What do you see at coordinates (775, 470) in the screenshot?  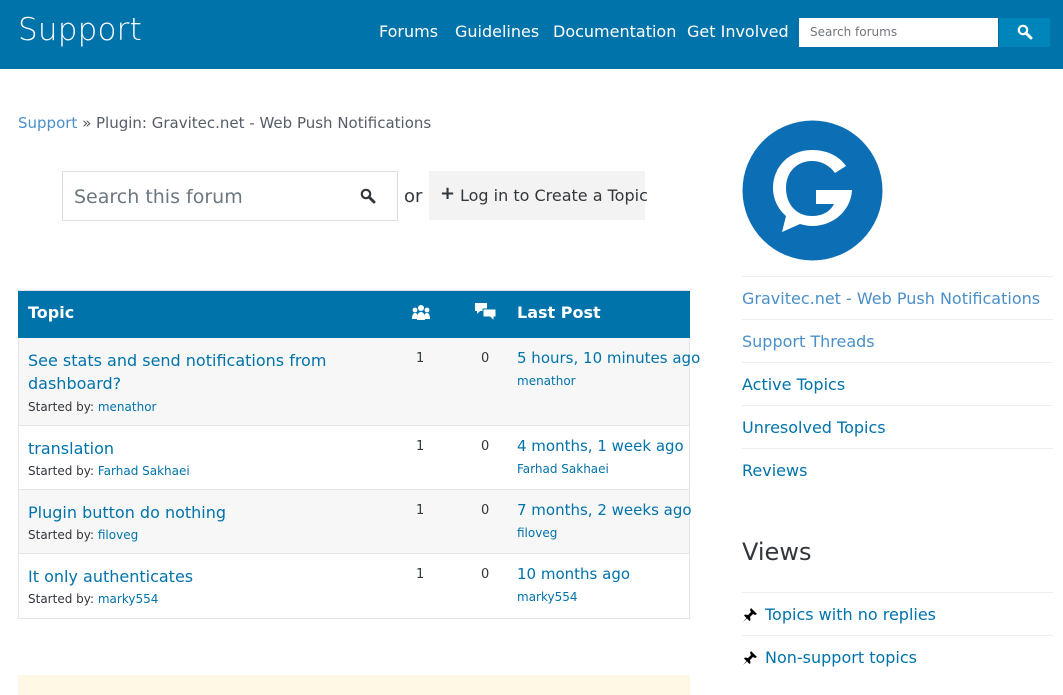 I see `sidebar-item-label: Reviews` at bounding box center [775, 470].